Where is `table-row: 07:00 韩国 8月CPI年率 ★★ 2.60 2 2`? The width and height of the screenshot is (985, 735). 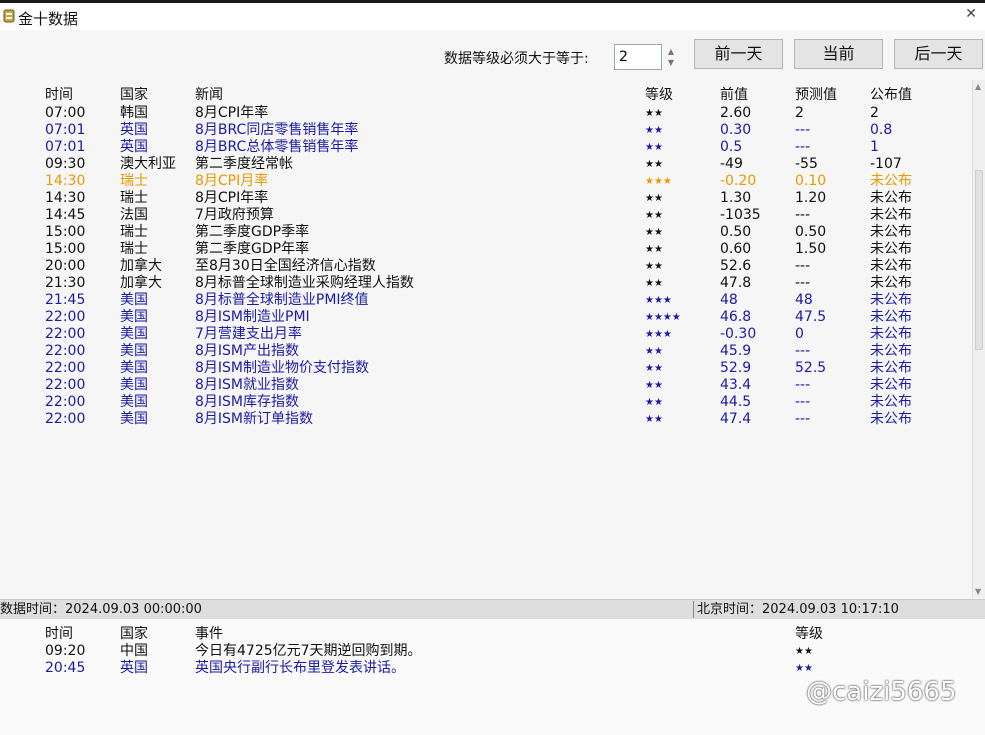
table-row: 07:00 韩国 8月CPI年率 ★★ 2.60 2 2 is located at coordinates (485, 113).